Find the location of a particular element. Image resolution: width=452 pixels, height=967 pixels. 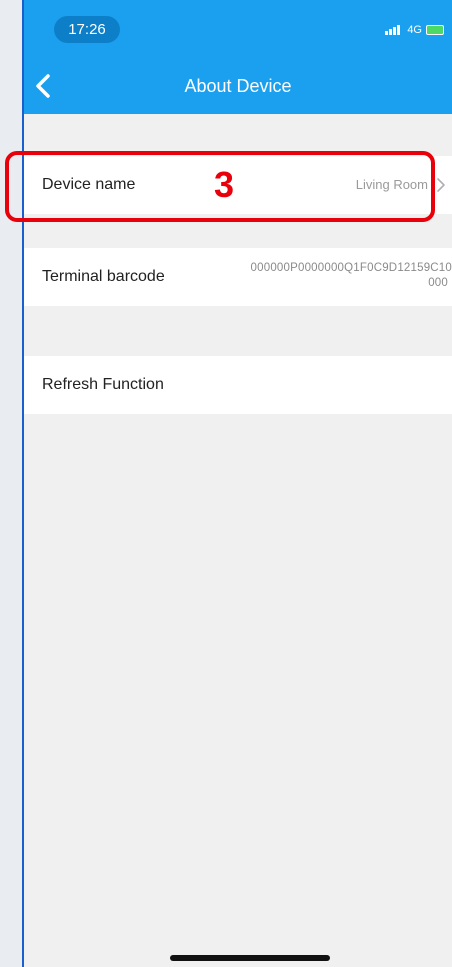

chevron-right-icon is located at coordinates (441, 185).